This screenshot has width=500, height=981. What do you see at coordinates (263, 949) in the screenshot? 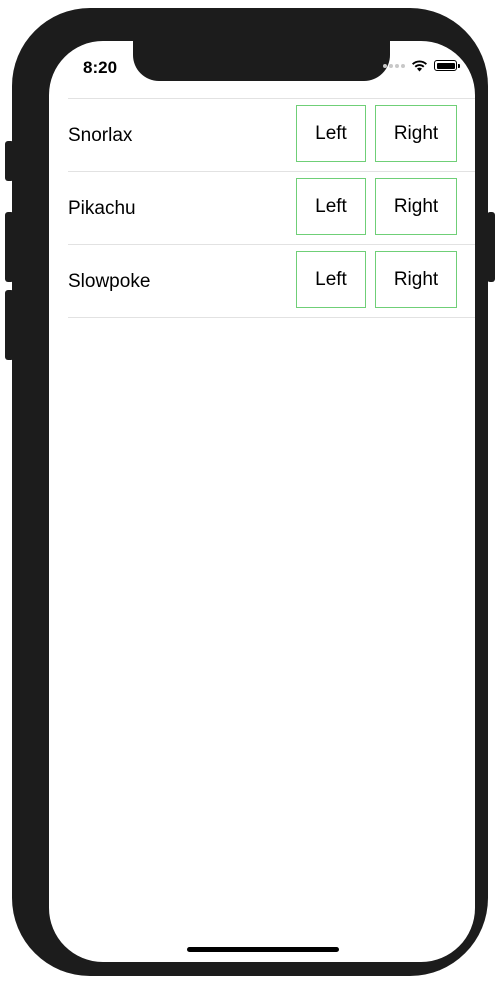
I see `home-indicator` at bounding box center [263, 949].